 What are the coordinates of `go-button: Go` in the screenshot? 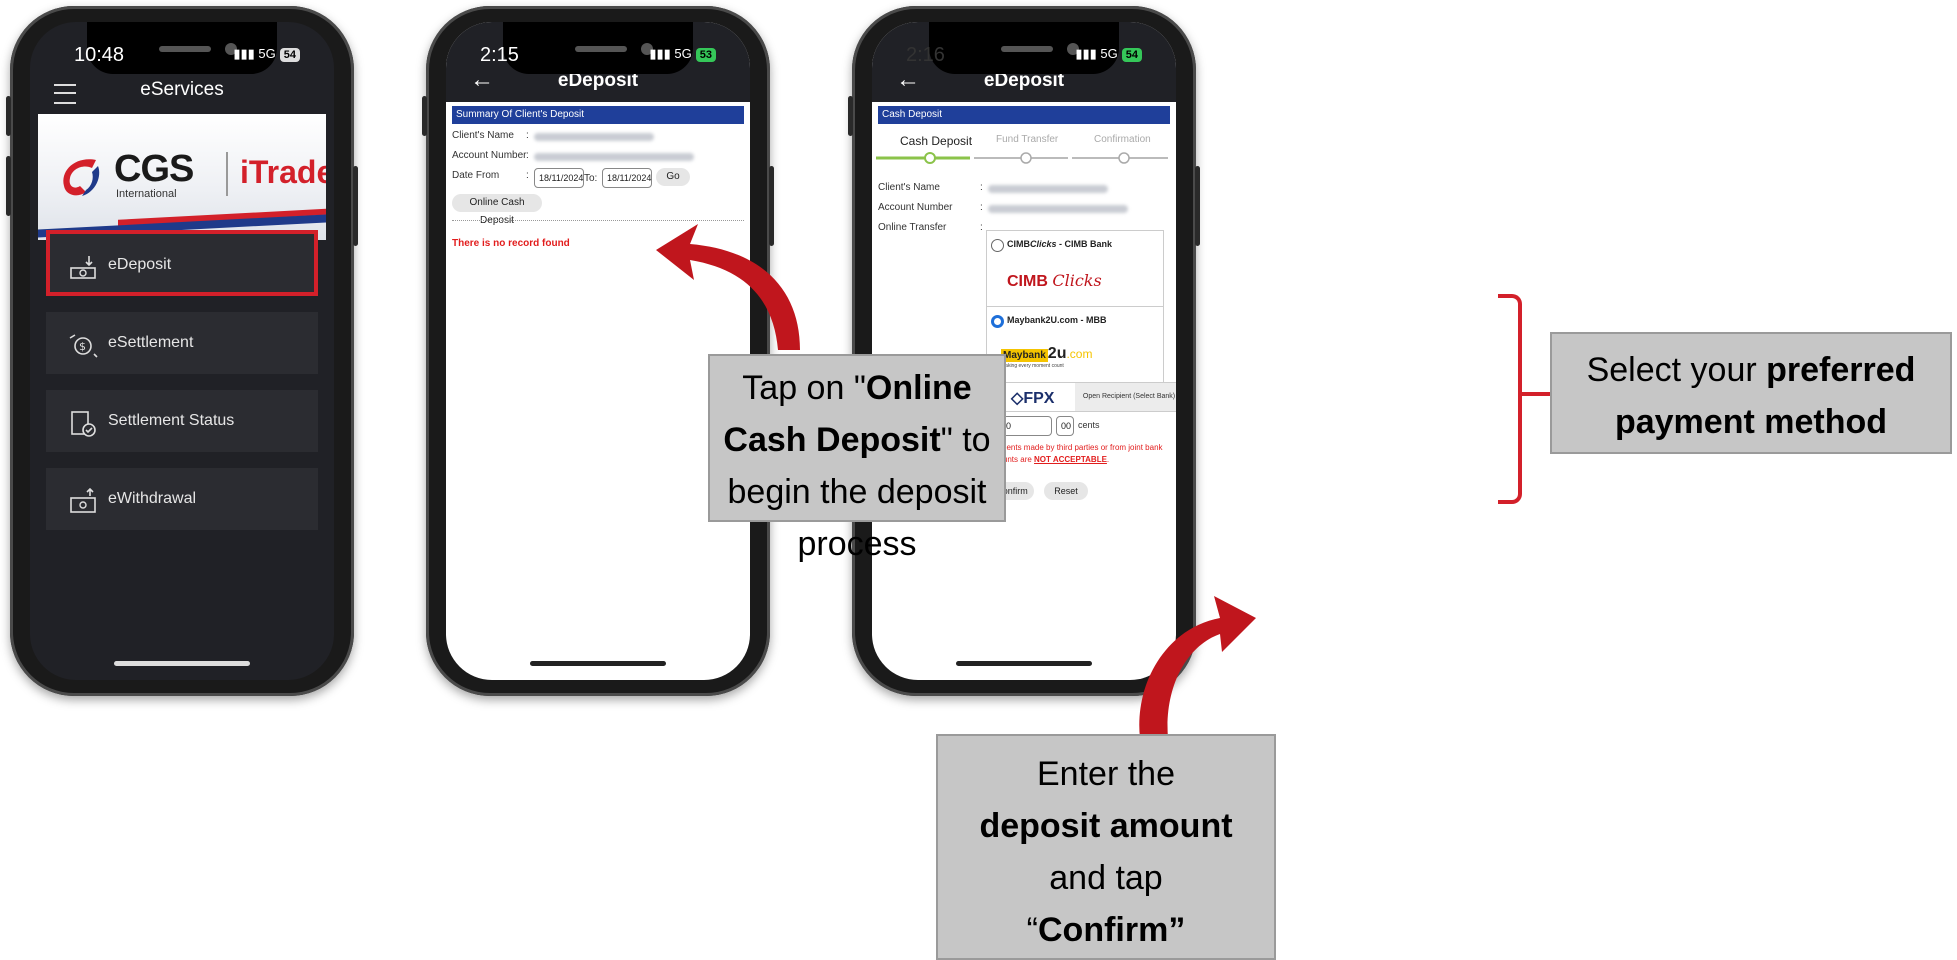 It's located at (673, 177).